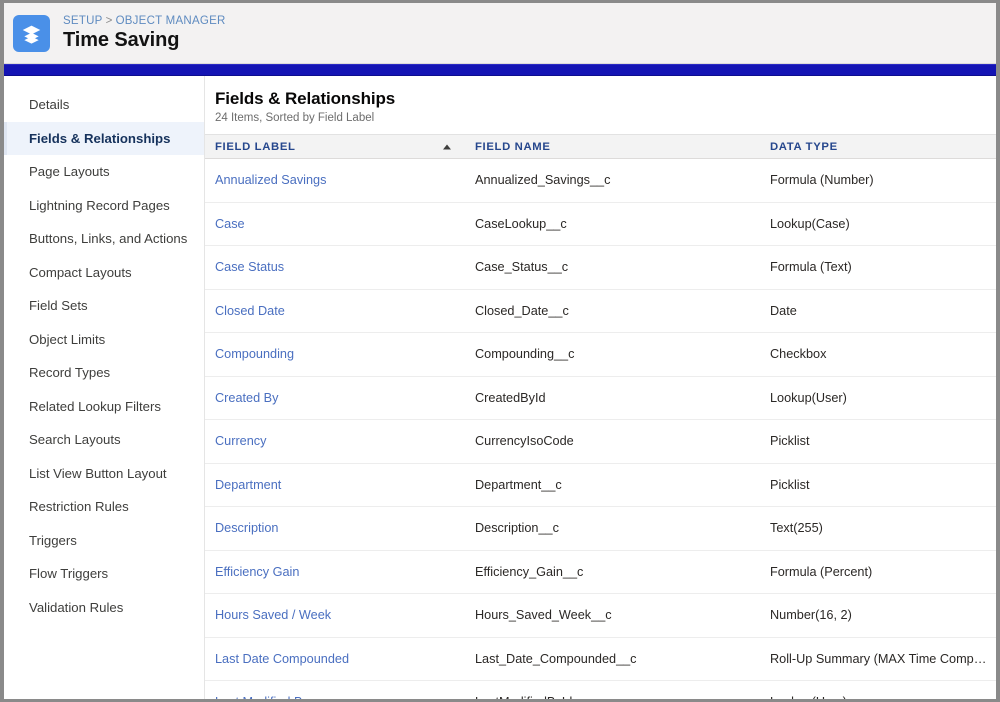 The height and width of the screenshot is (702, 1000). What do you see at coordinates (104, 507) in the screenshot?
I see `sidebar-item-restriction-rules: Restriction Rules` at bounding box center [104, 507].